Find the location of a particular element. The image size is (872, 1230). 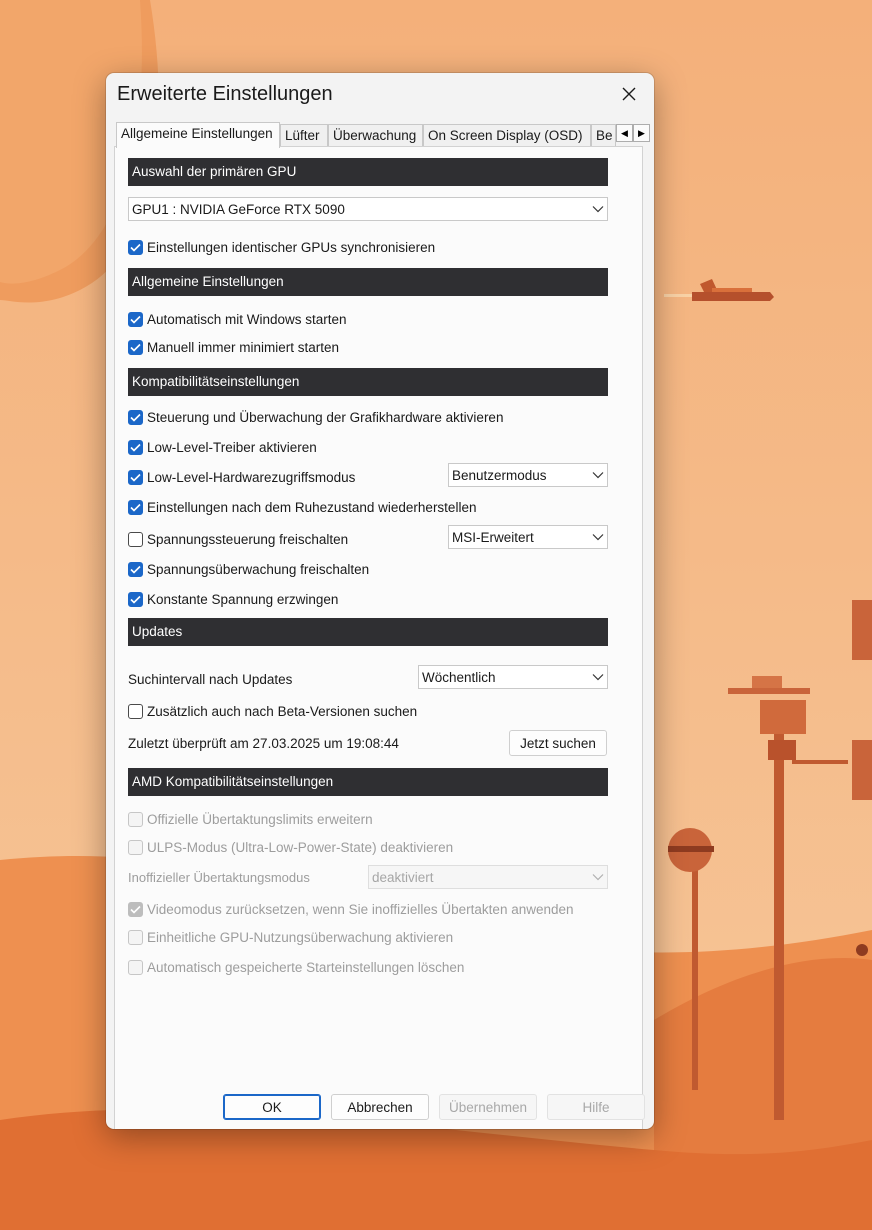

section-header-updates: Updates is located at coordinates (368, 632).